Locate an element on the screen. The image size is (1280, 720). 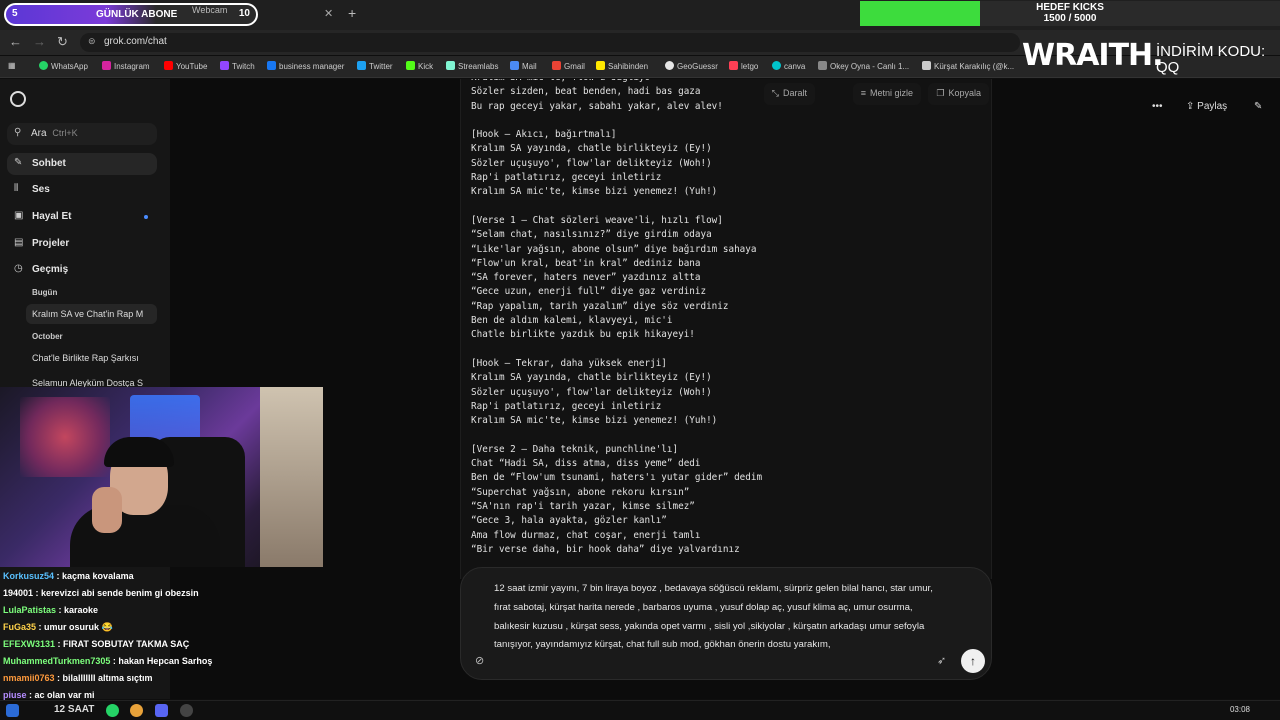
address-bar: ⊜ grok.com/chat is located at coordinates (550, 42).